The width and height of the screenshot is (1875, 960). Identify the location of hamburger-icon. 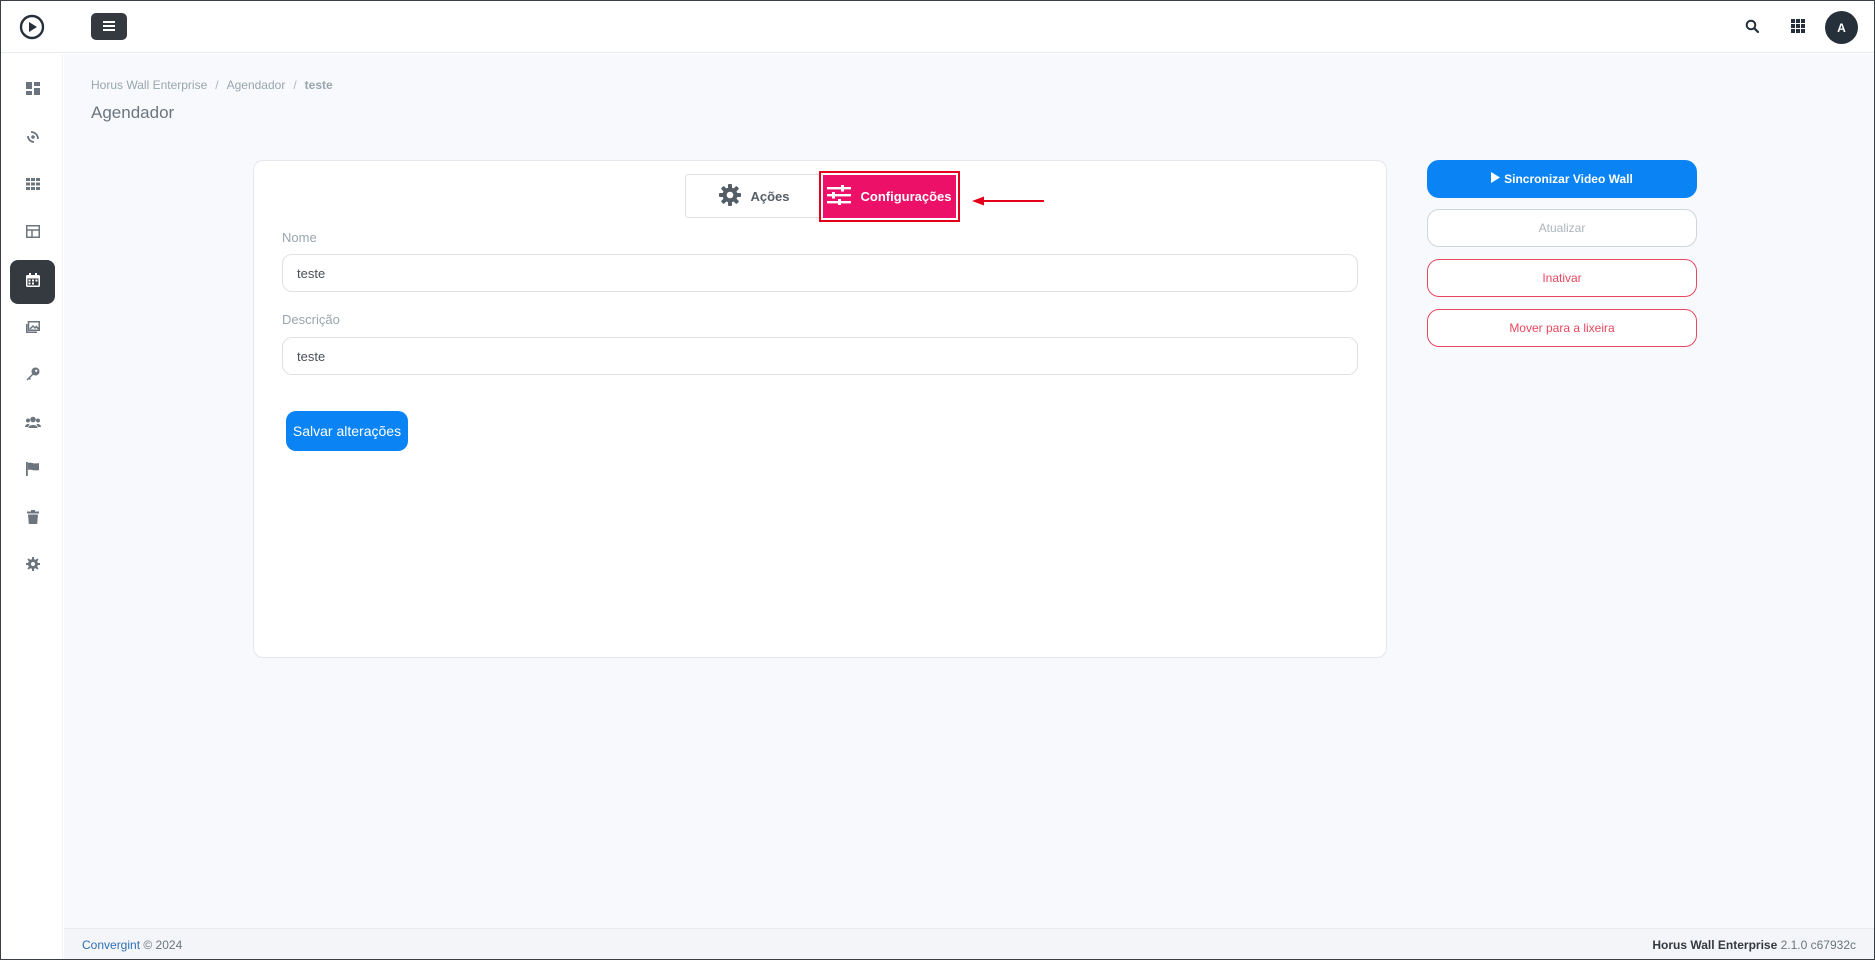
(109, 27).